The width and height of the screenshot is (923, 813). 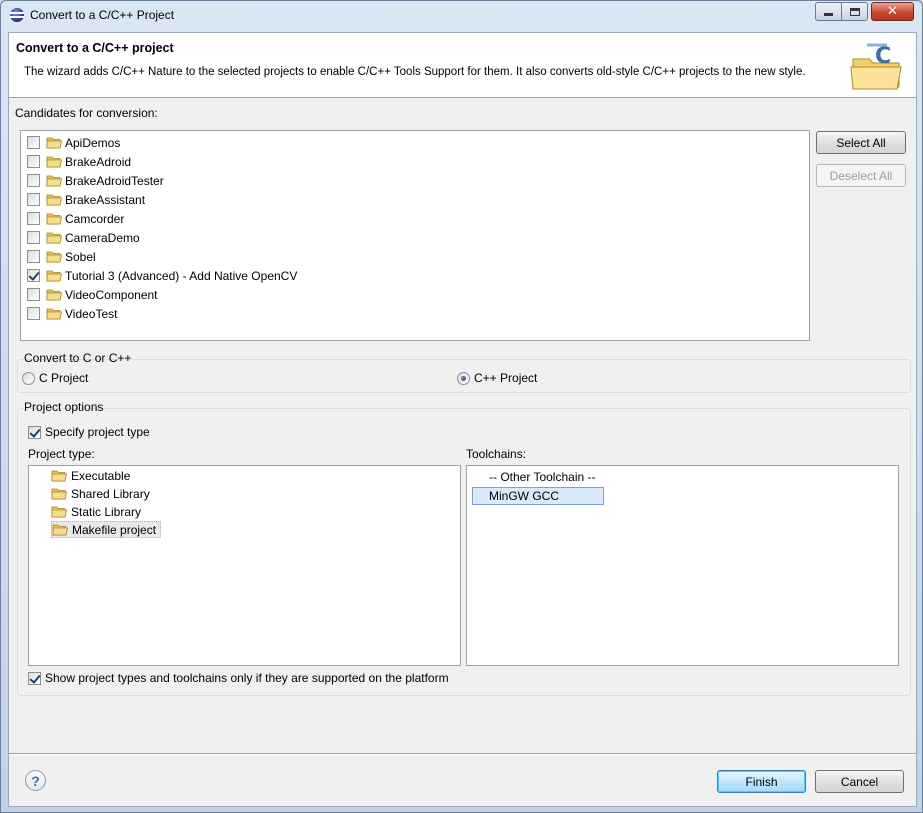 I want to click on candidate-item: Camcorder, so click(x=75, y=218).